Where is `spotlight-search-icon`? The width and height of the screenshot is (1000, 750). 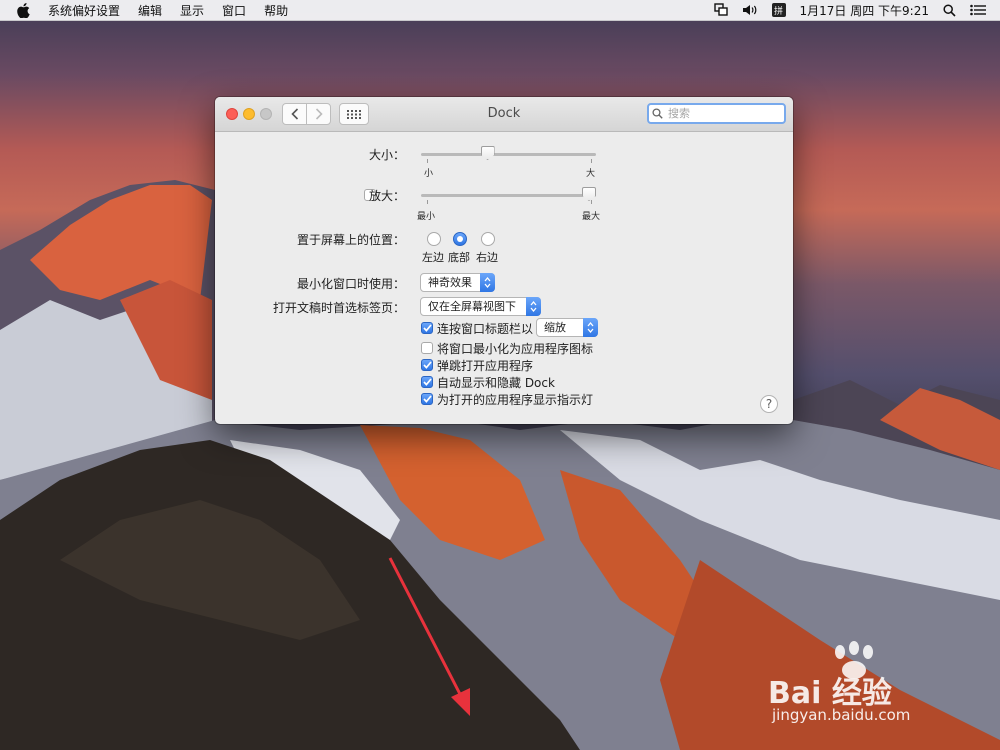
spotlight-search-icon is located at coordinates (949, 10).